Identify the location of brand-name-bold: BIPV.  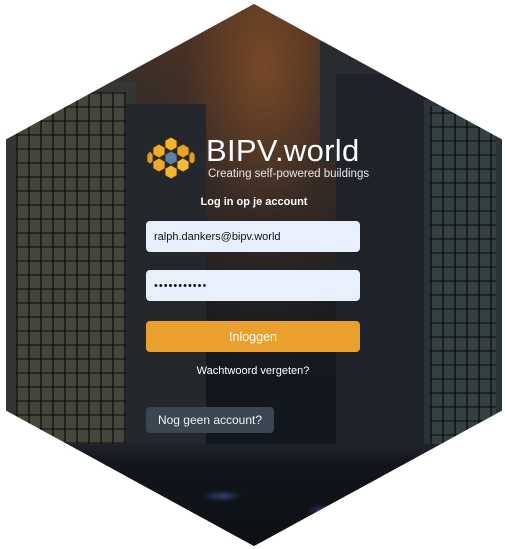
(240, 150).